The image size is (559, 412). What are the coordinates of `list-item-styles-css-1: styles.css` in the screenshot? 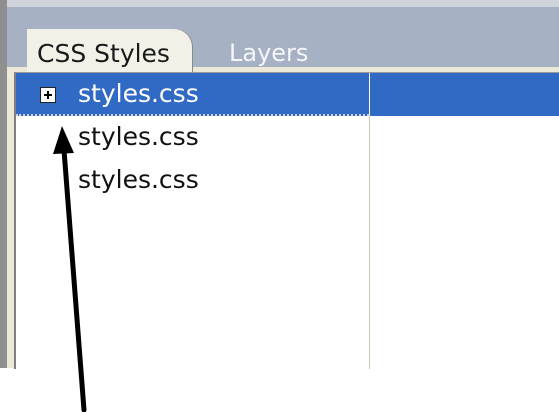 It's located at (287, 94).